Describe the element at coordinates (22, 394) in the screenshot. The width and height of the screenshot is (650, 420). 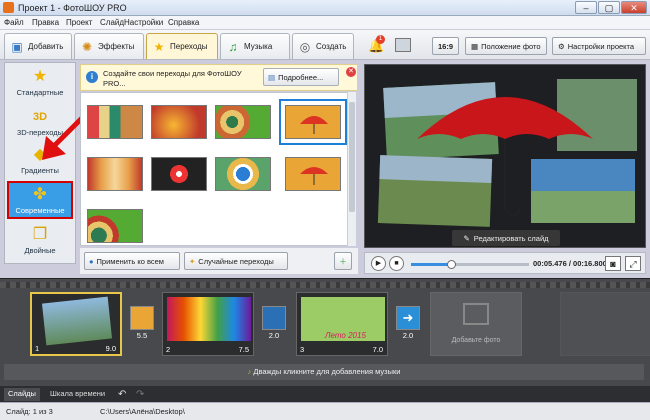
I see `tab-slides: Слайды` at that location.